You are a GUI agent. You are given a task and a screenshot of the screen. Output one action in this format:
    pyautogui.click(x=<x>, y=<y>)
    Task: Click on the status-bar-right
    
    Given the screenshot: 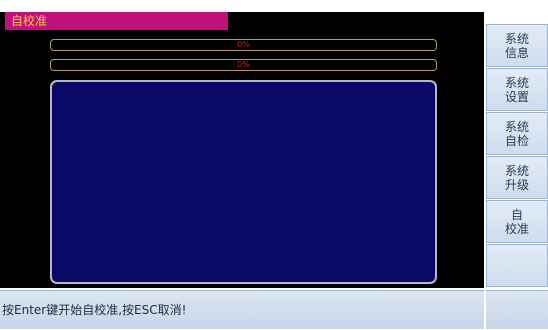 What is the action you would take?
    pyautogui.click(x=517, y=309)
    